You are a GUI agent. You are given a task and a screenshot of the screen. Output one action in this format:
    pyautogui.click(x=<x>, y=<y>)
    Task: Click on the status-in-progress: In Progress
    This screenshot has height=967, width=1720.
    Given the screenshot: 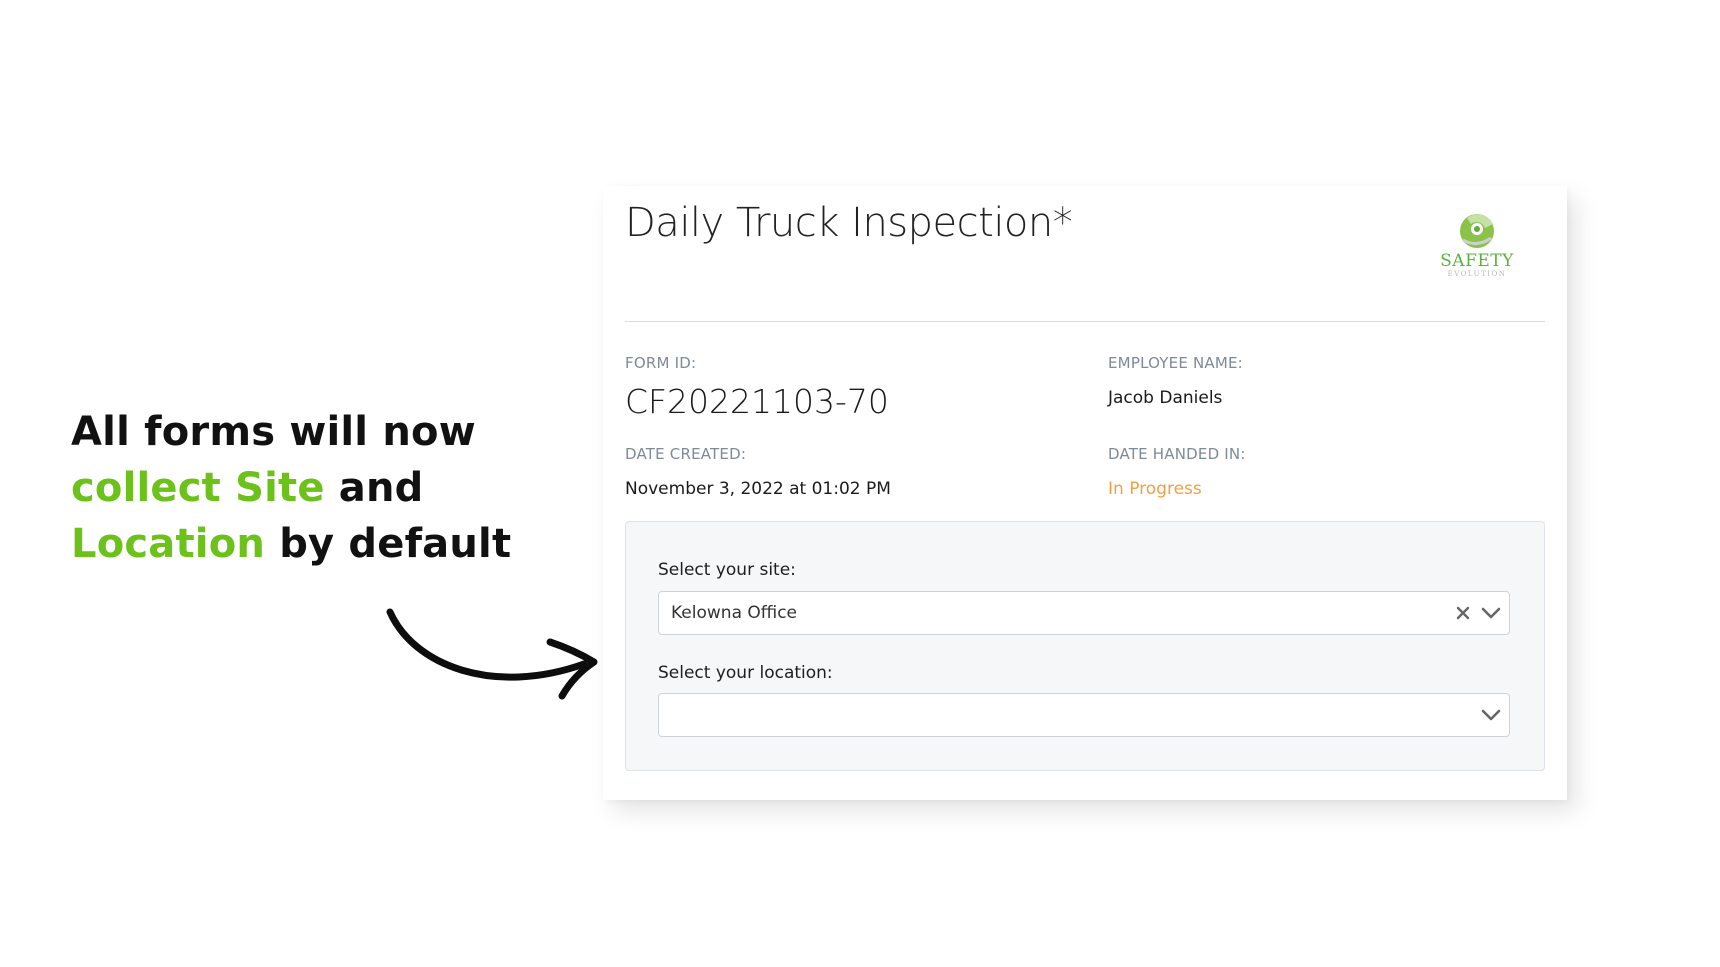 What is the action you would take?
    pyautogui.click(x=1155, y=489)
    